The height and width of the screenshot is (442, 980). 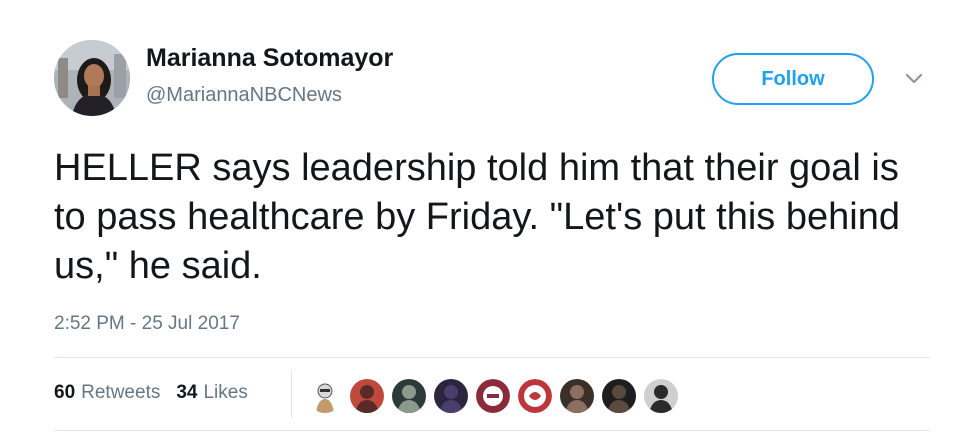 What do you see at coordinates (793, 79) in the screenshot?
I see `follow-button: Follow` at bounding box center [793, 79].